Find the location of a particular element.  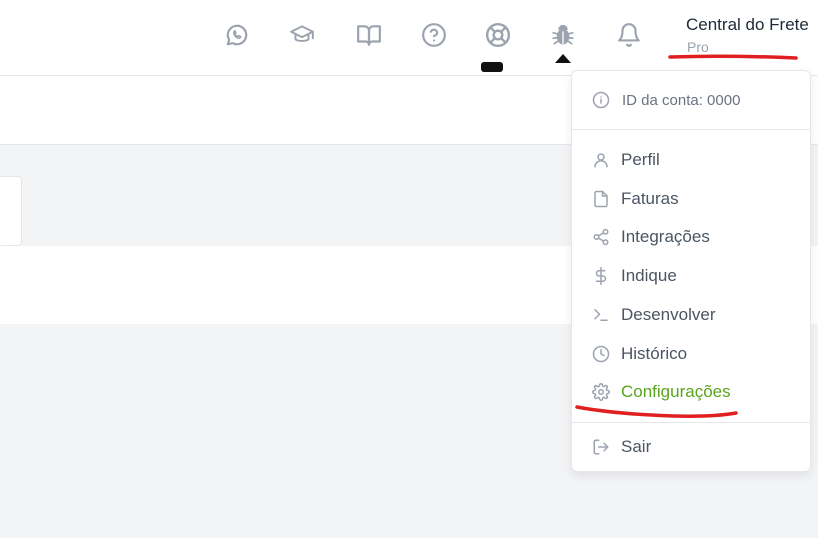

menu-item-historico: Histórico is located at coordinates (691, 354).